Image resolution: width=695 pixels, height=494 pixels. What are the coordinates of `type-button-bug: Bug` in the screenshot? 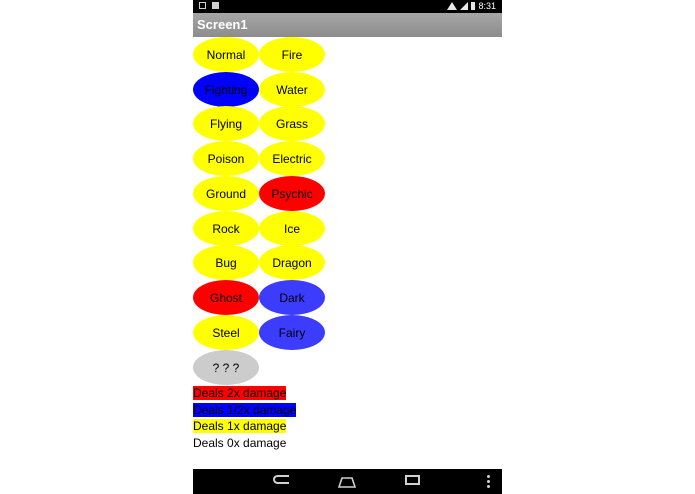 It's located at (226, 262).